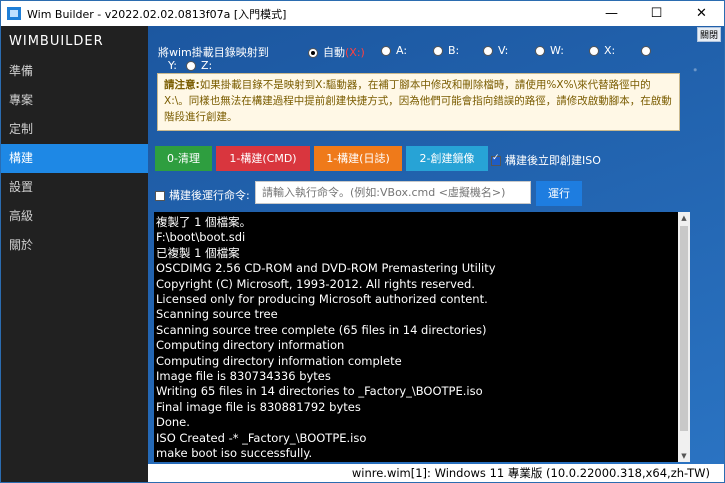 Image resolution: width=725 pixels, height=483 pixels. Describe the element at coordinates (183, 158) in the screenshot. I see `clean-button: 0-清理` at that location.